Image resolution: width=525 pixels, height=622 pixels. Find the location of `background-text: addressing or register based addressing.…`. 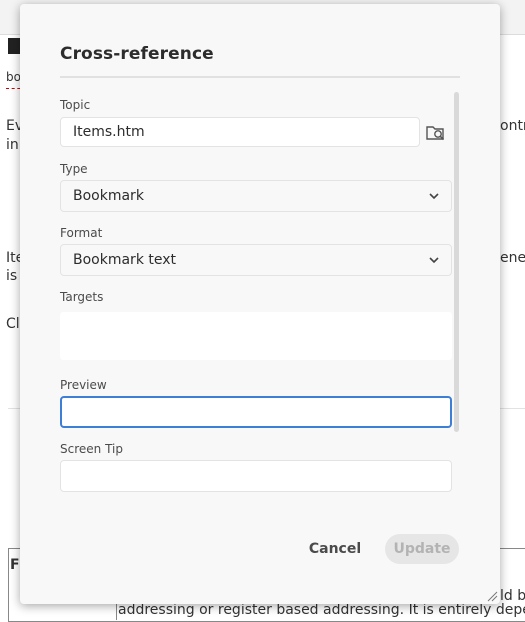

background-text: addressing or register based addressing.… is located at coordinates (321, 610).